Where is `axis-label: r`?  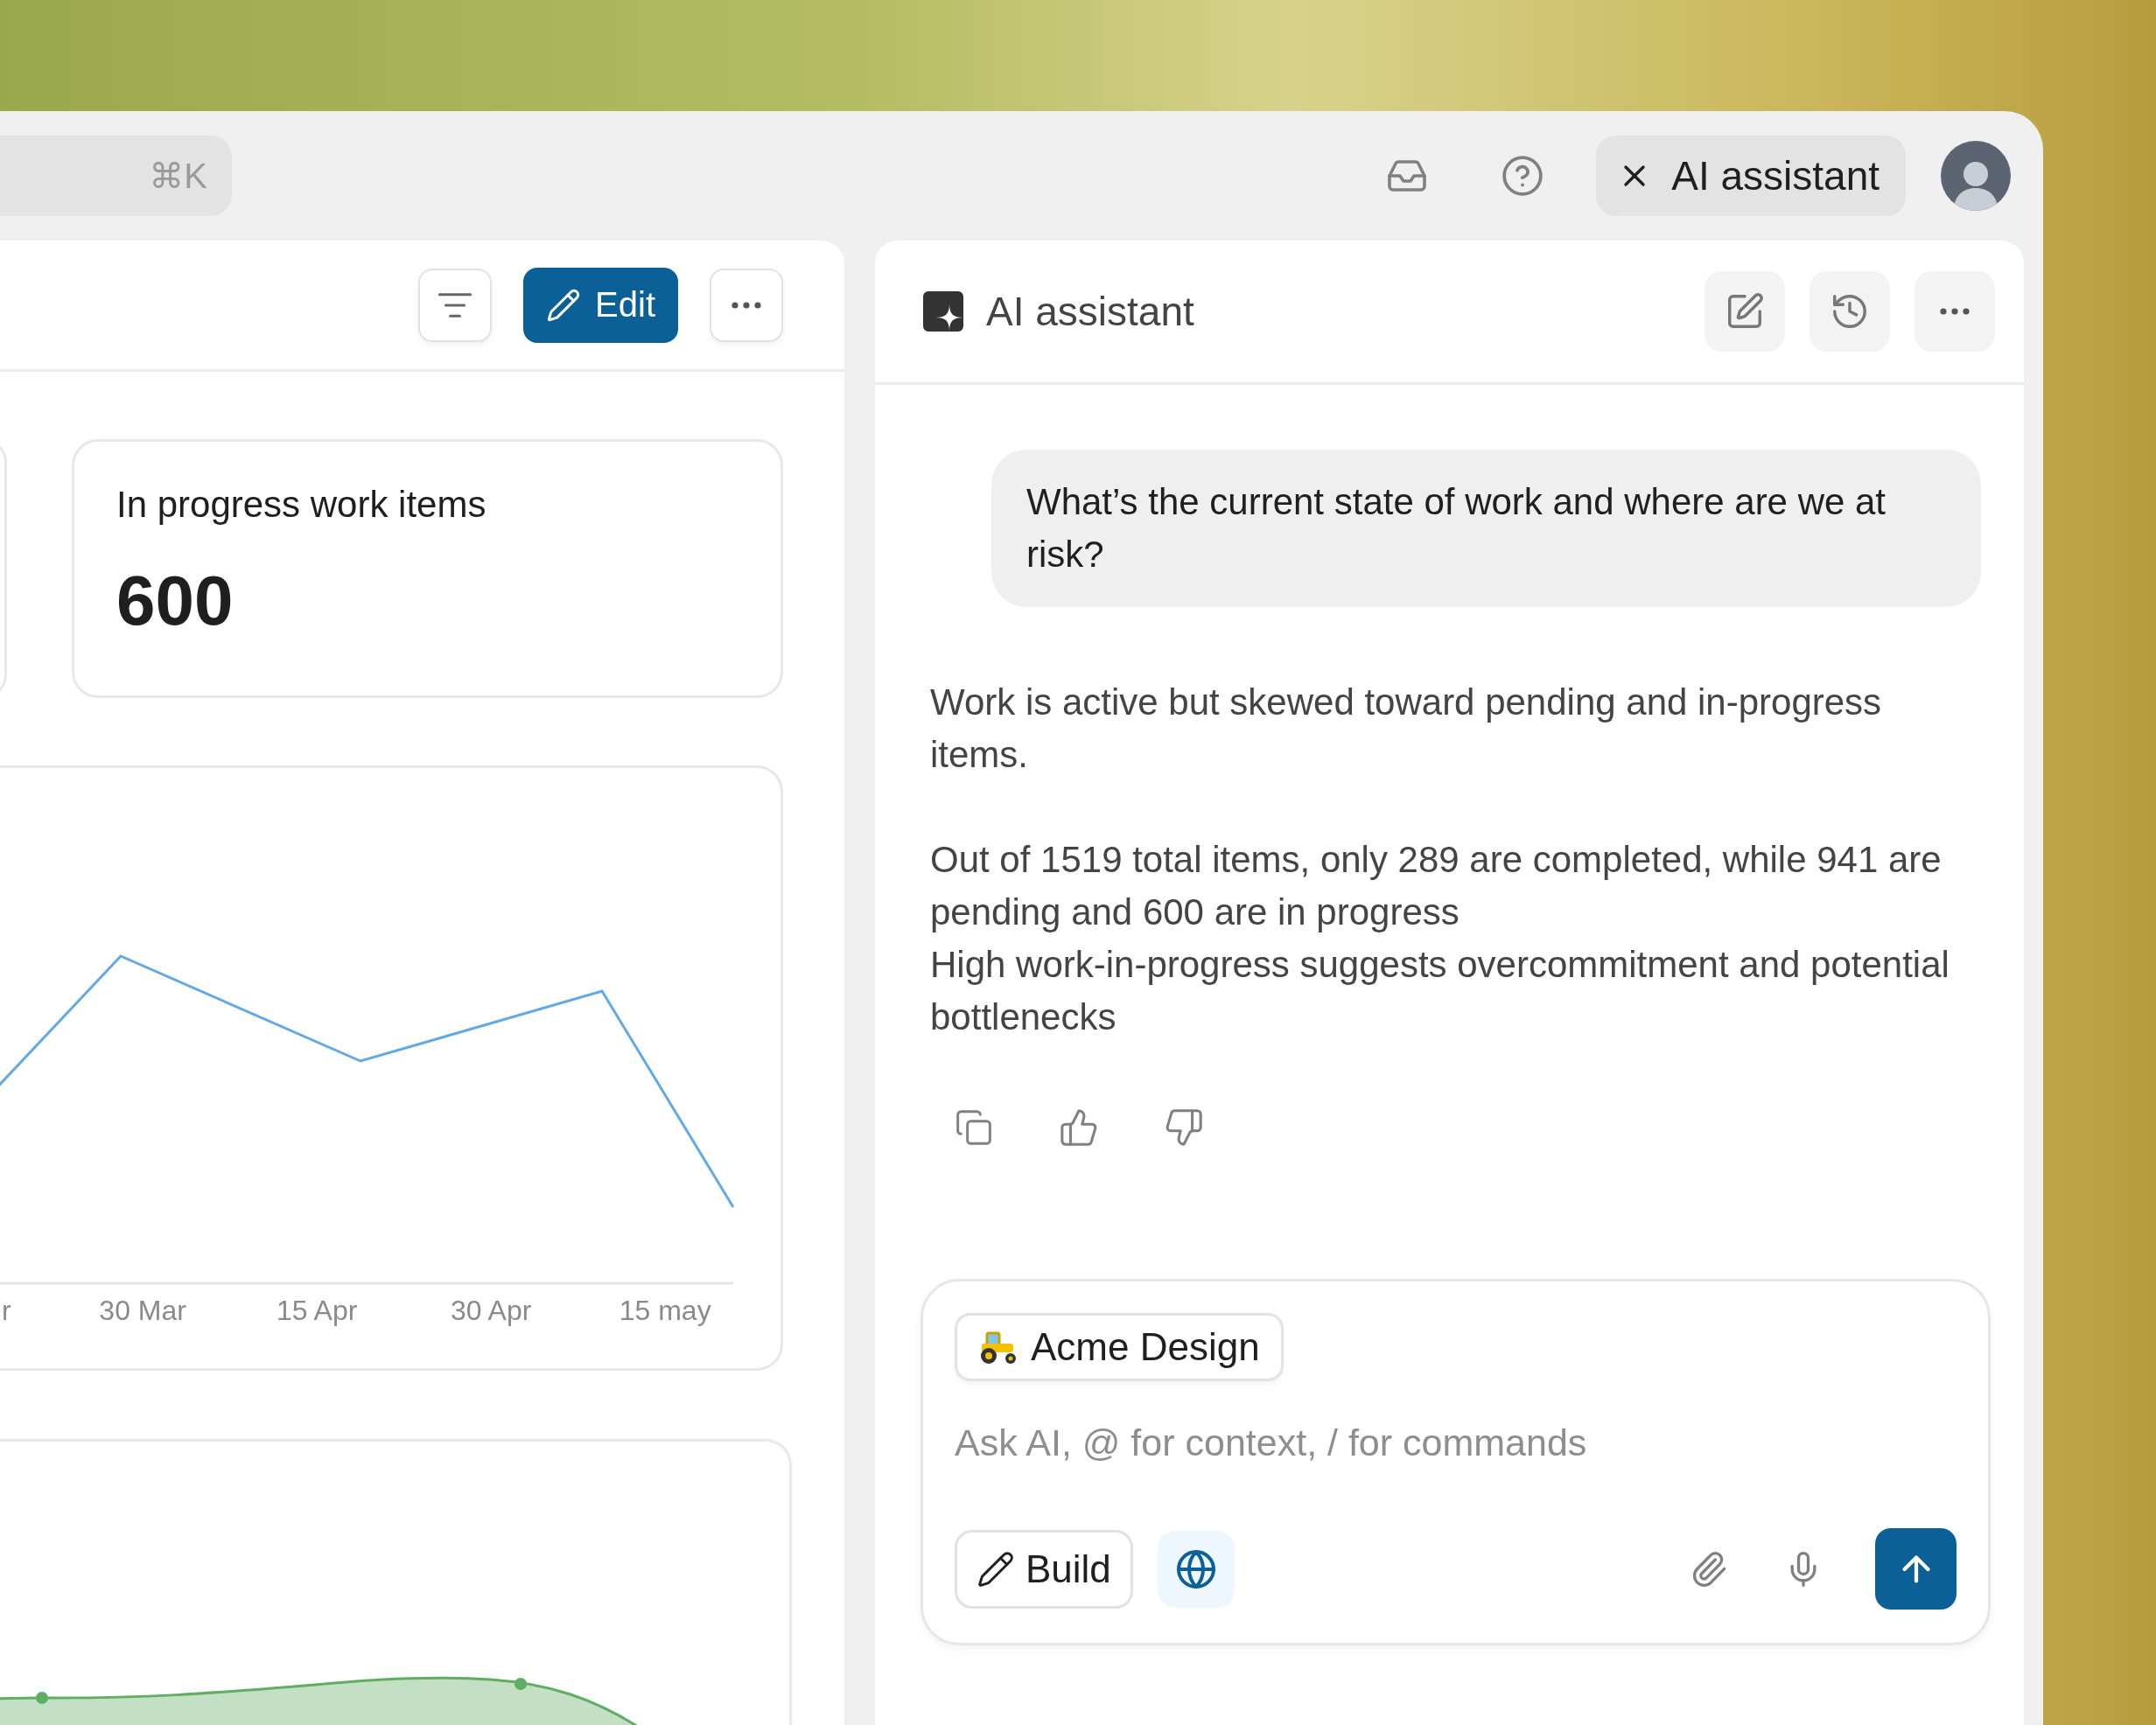
axis-label: r is located at coordinates (6, 1311).